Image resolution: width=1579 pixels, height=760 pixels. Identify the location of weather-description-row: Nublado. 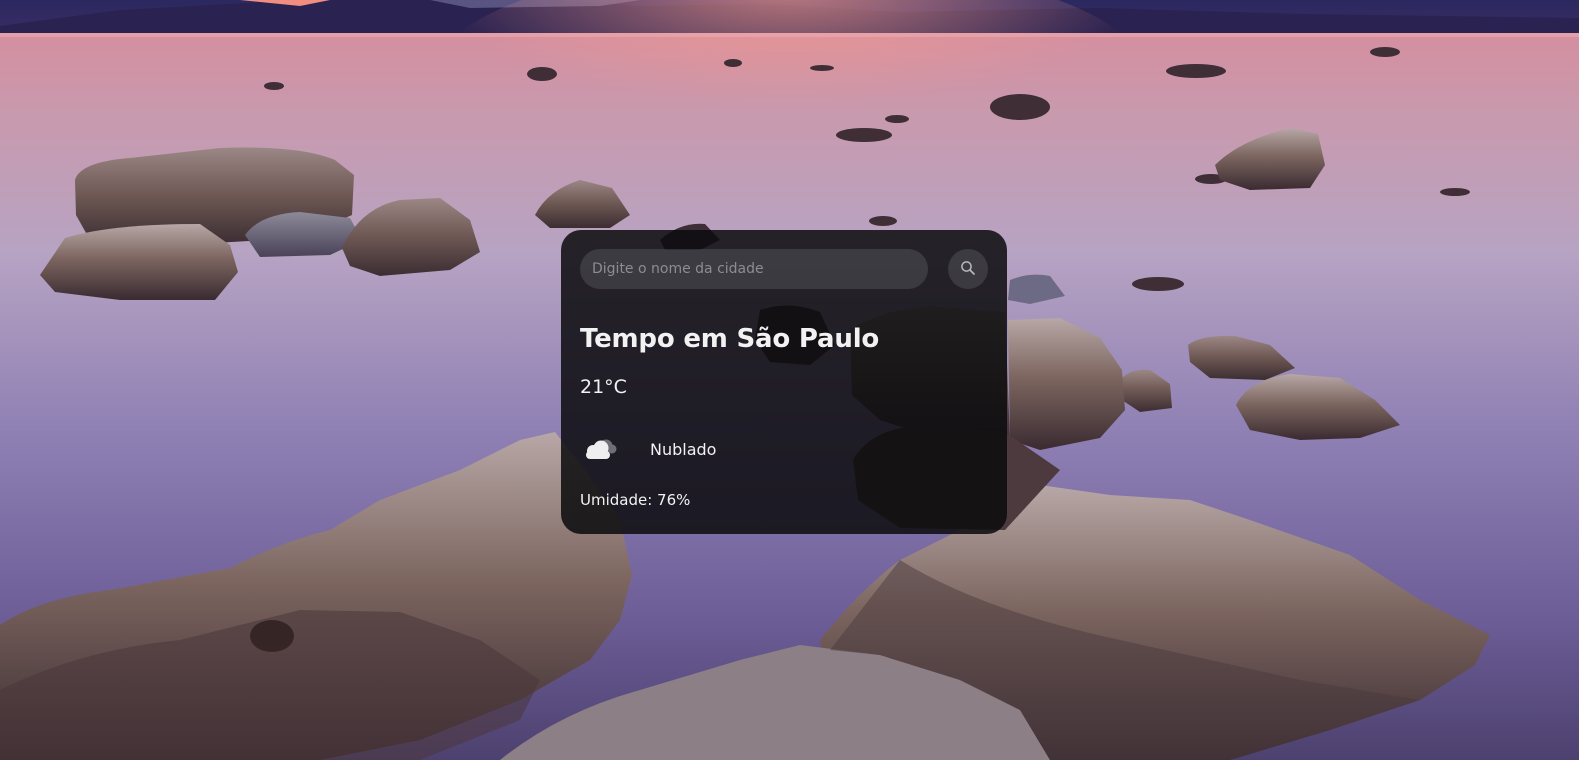
(784, 449).